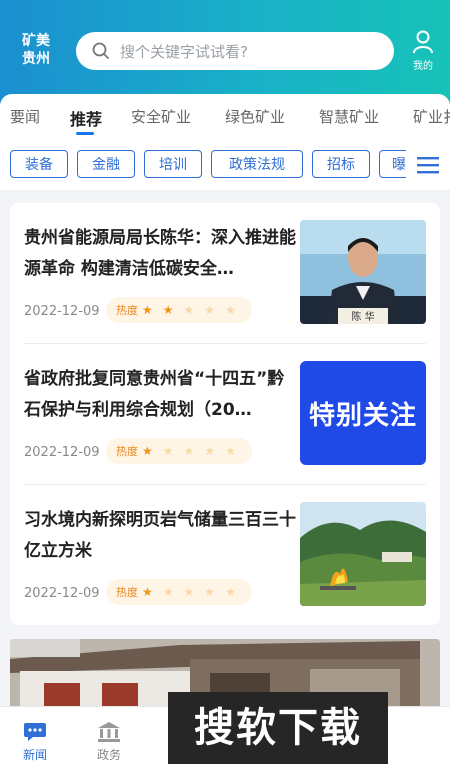 This screenshot has width=450, height=771. Describe the element at coordinates (257, 164) in the screenshot. I see `chip-policy: 政策法规` at that location.